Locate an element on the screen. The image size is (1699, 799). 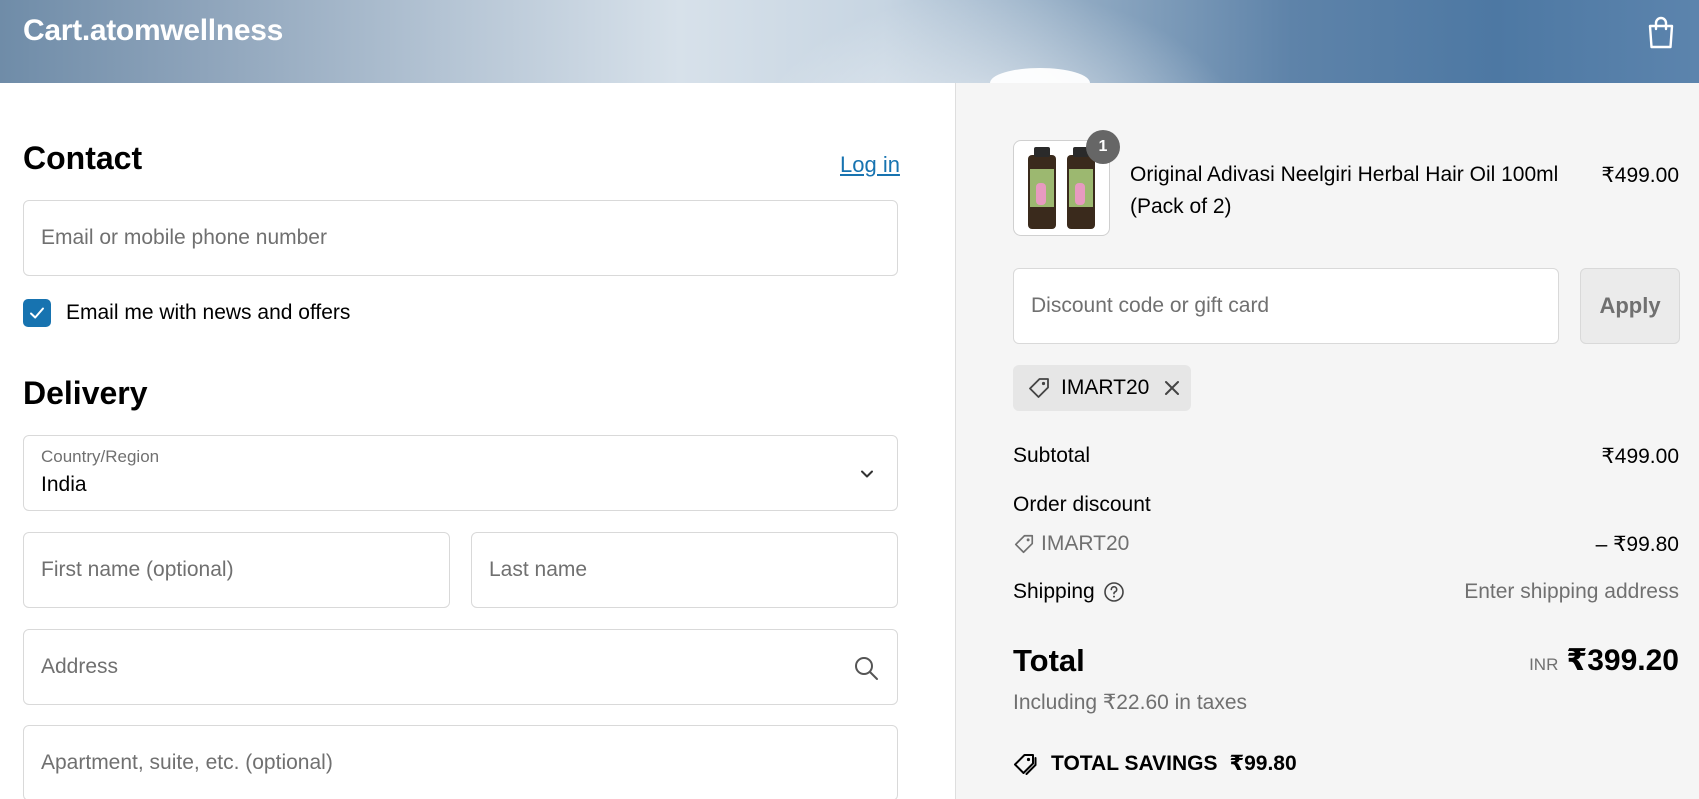
quantity-badge: 1 is located at coordinates (1103, 147).